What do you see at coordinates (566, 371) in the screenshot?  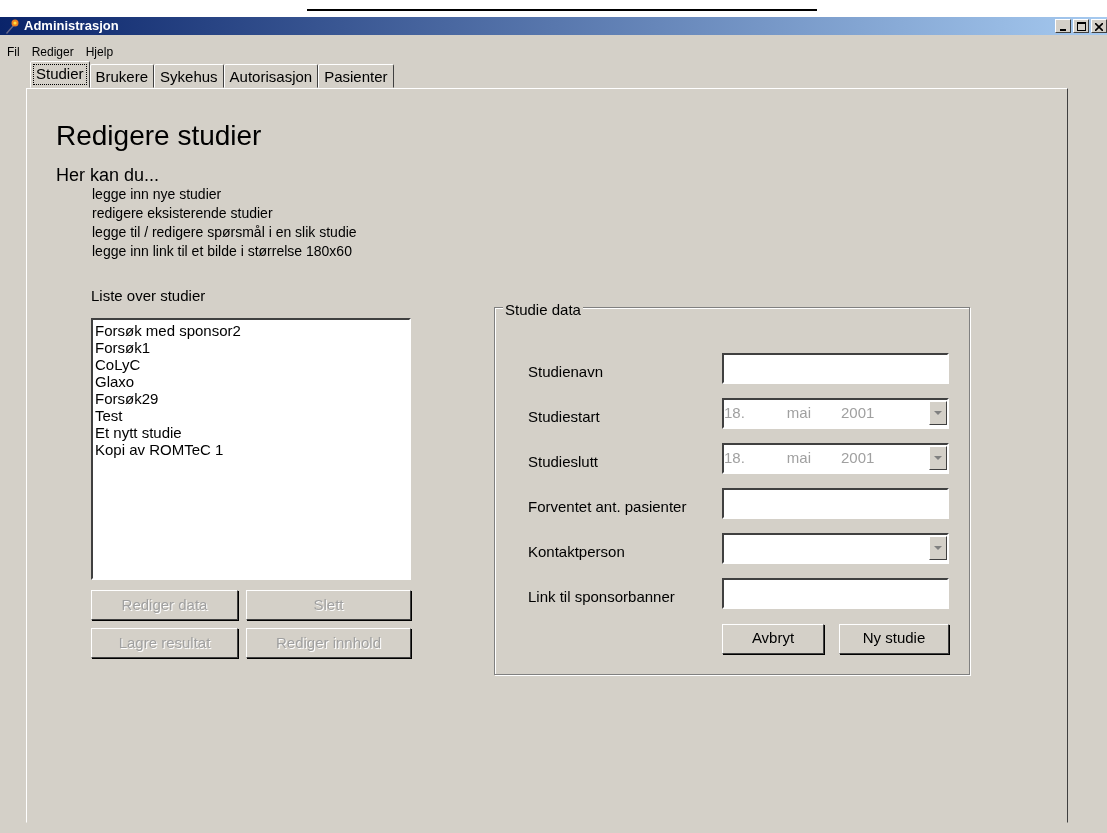 I see `field-label: Studienavn` at bounding box center [566, 371].